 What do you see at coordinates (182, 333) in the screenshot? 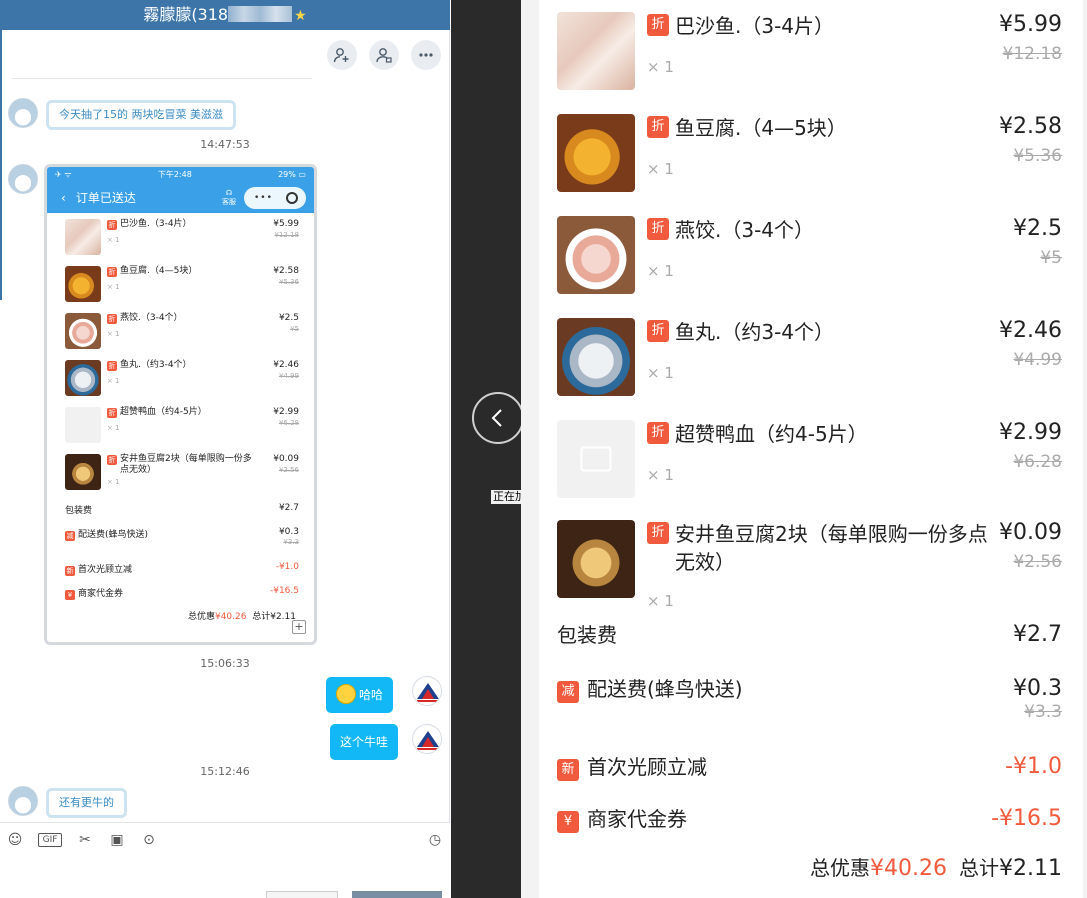
I see `mini-order-item: 折燕饺.（3-4个） × 1 ¥2.5 ¥5` at bounding box center [182, 333].